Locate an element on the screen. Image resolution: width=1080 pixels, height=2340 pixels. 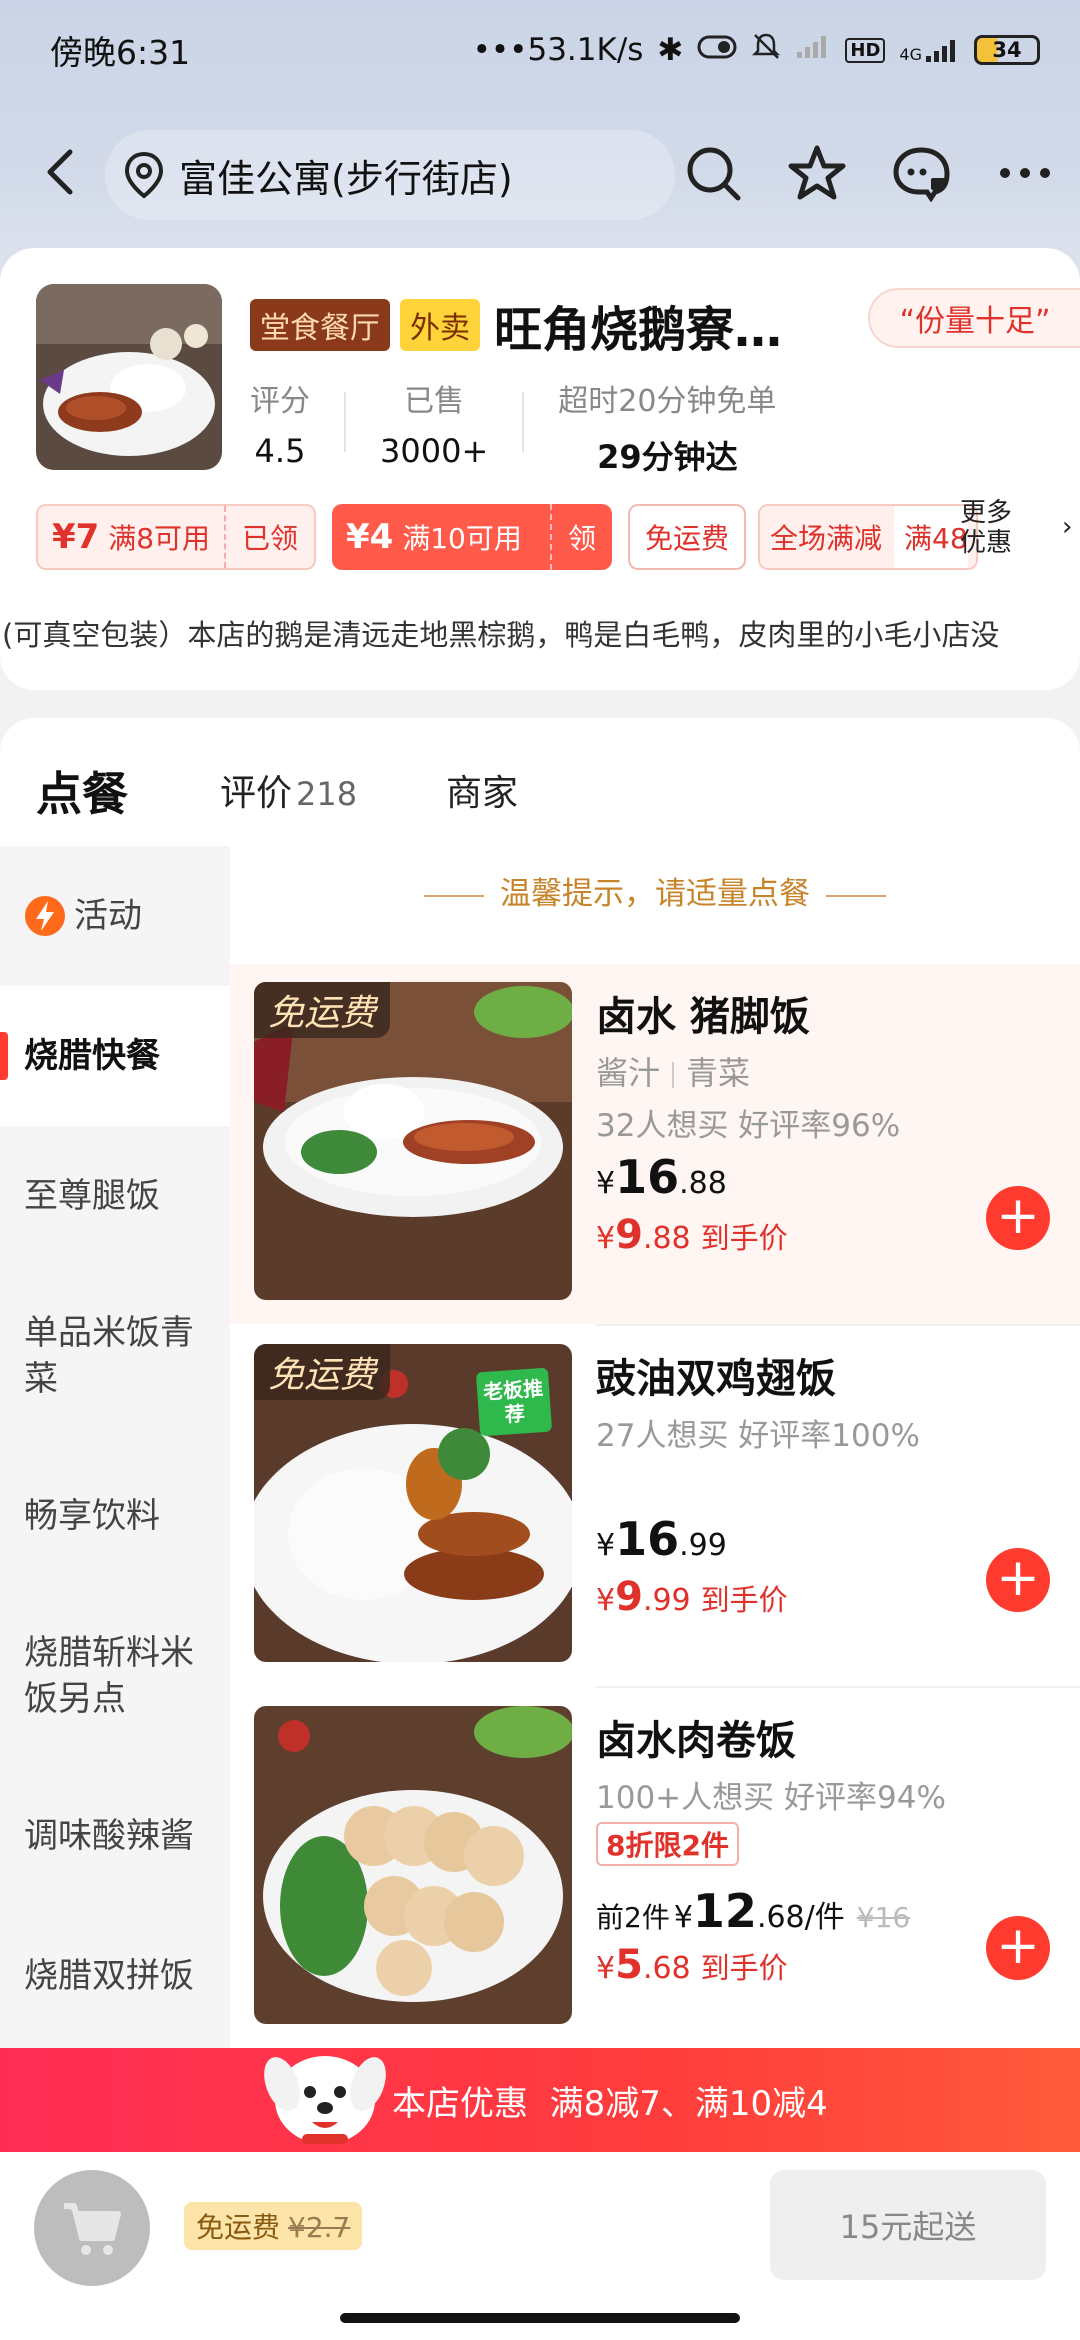
dish-name: 卤水 猪脚饭 is located at coordinates (703, 1017).